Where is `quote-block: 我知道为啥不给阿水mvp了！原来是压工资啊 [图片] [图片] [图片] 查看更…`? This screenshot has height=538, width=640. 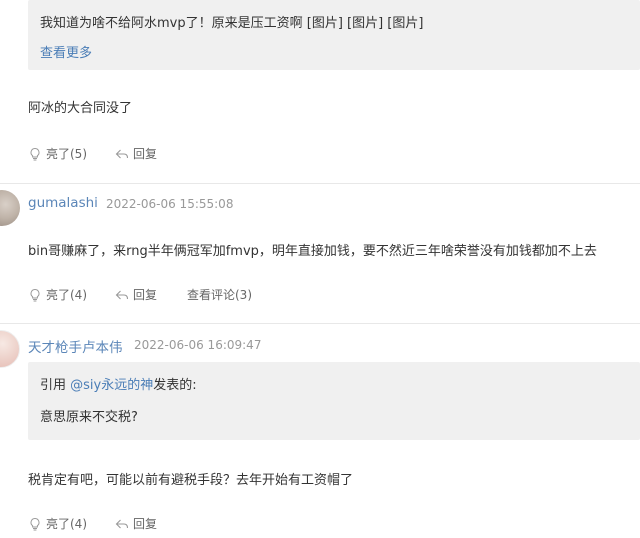
quote-block: 我知道为啥不给阿水mvp了！原来是压工资啊 [图片] [图片] [图片] 查看更… is located at coordinates (334, 35).